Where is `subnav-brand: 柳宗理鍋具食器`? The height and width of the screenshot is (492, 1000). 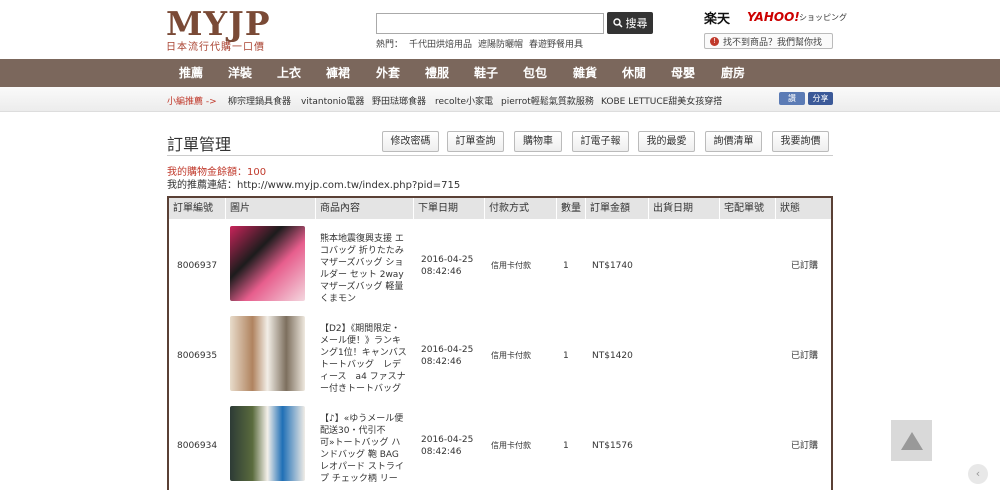 subnav-brand: 柳宗理鍋具食器 is located at coordinates (259, 100).